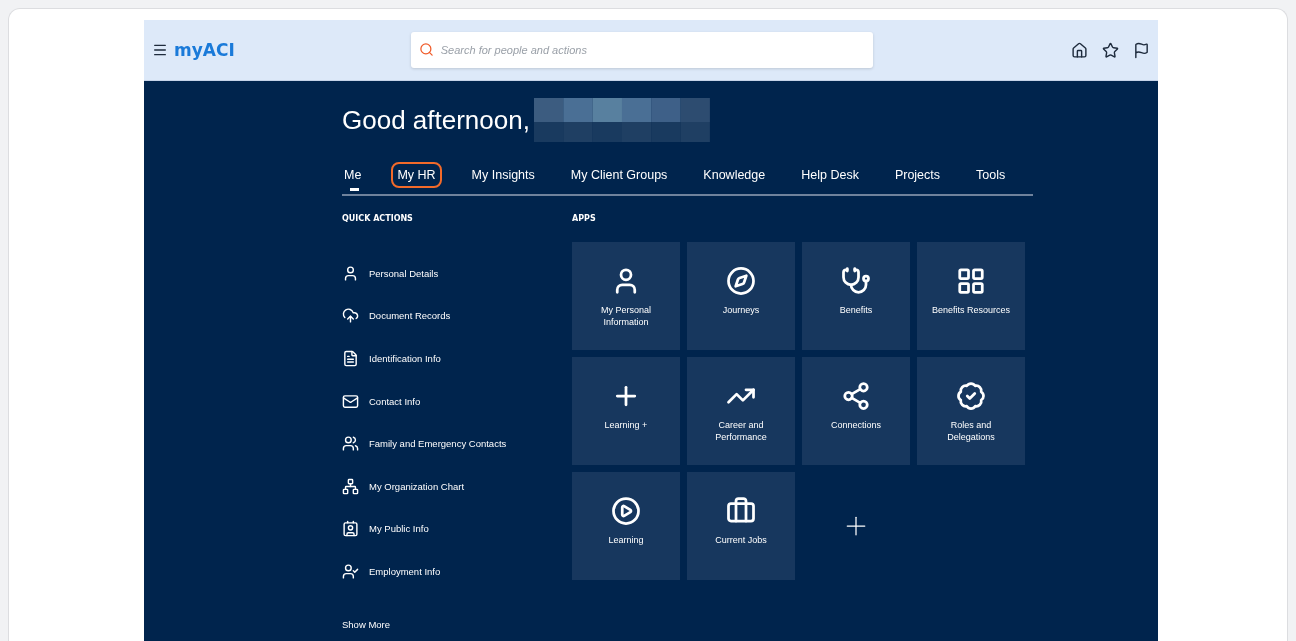  What do you see at coordinates (350, 316) in the screenshot?
I see `cloud-icon` at bounding box center [350, 316].